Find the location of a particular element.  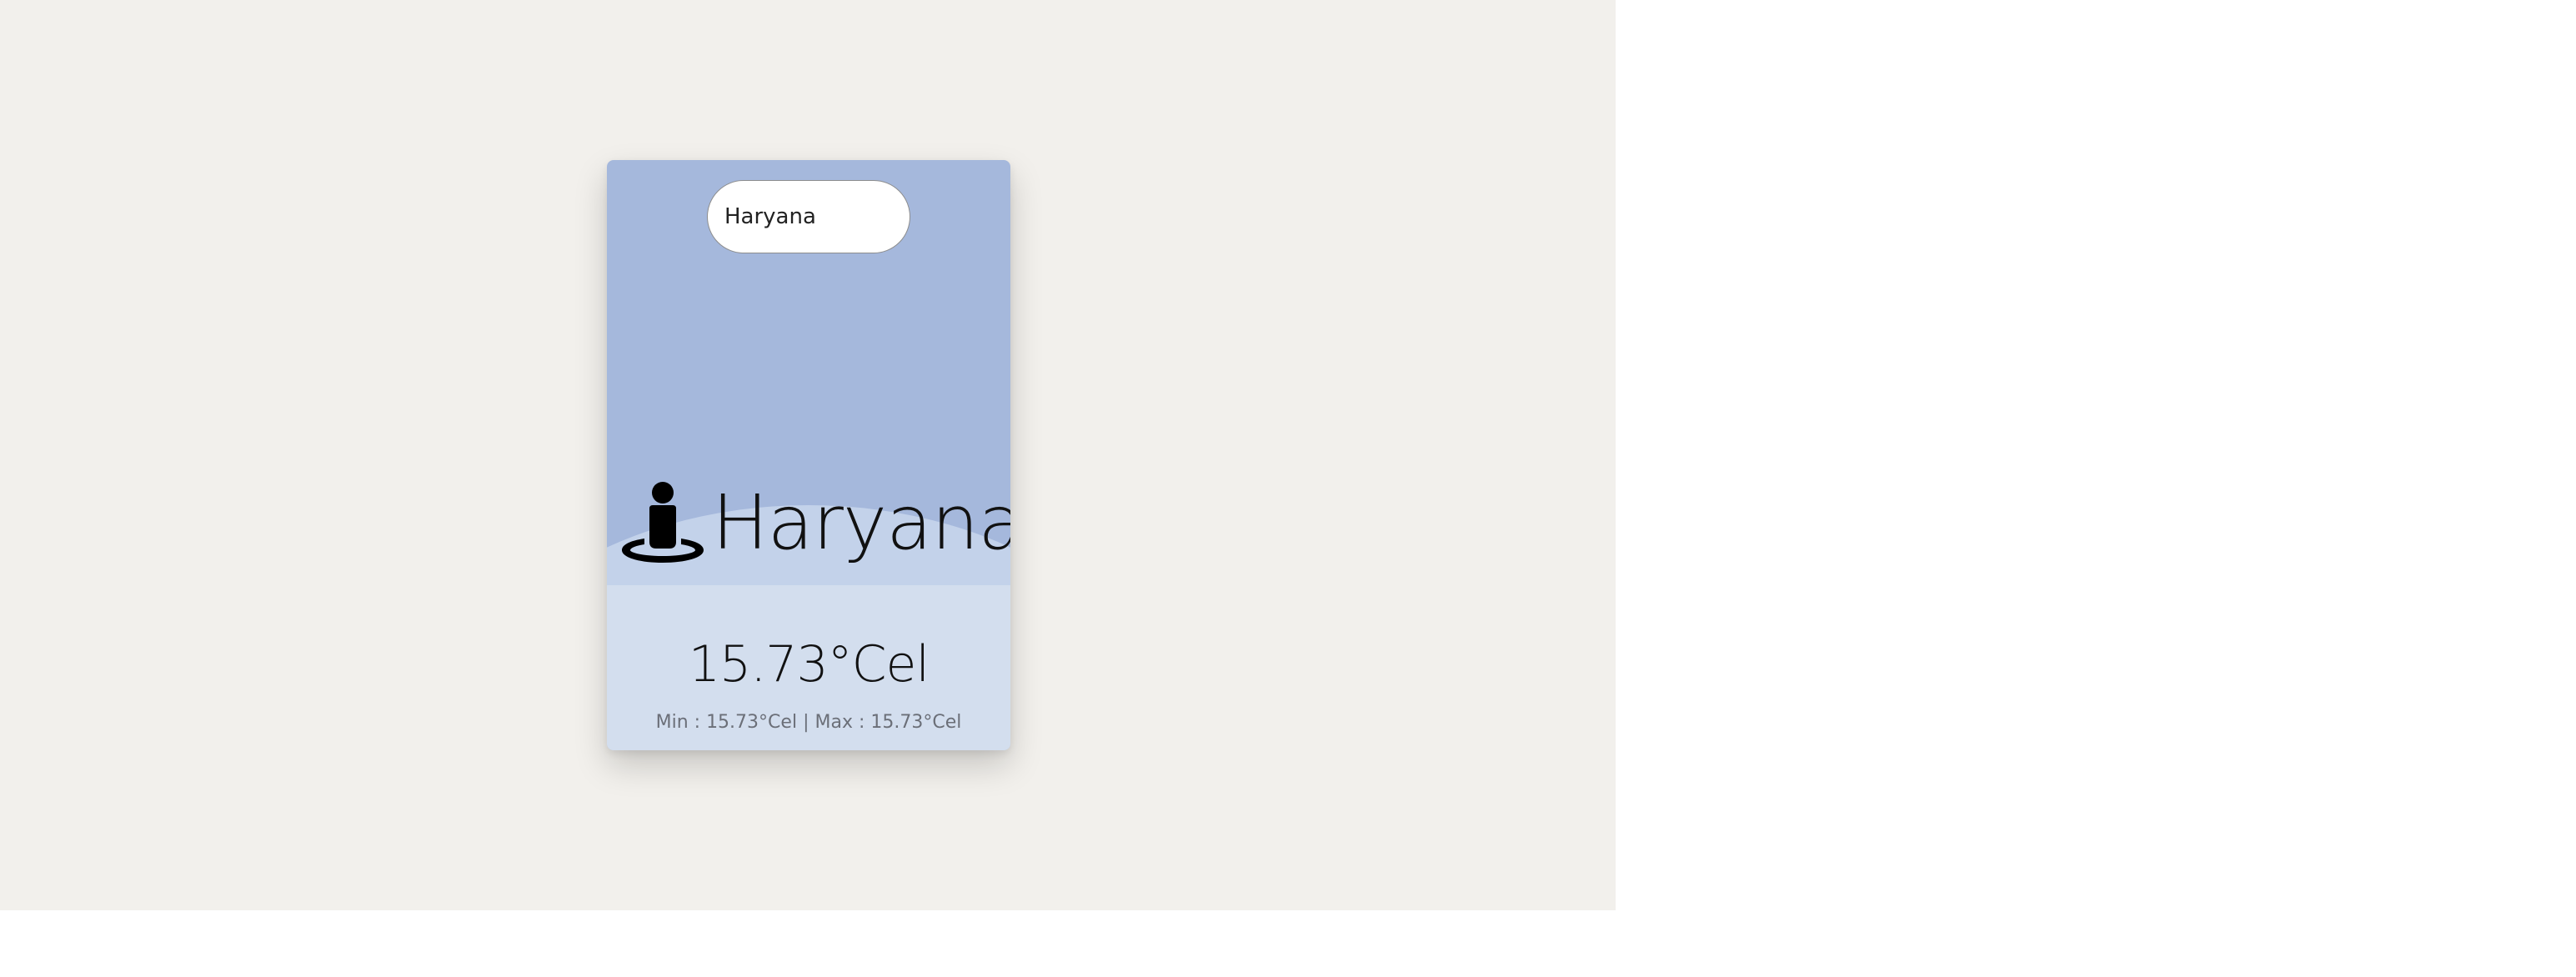

min-max-temperature: Min : 15.73°Cel | Max : 15.73°Cel is located at coordinates (808, 722).